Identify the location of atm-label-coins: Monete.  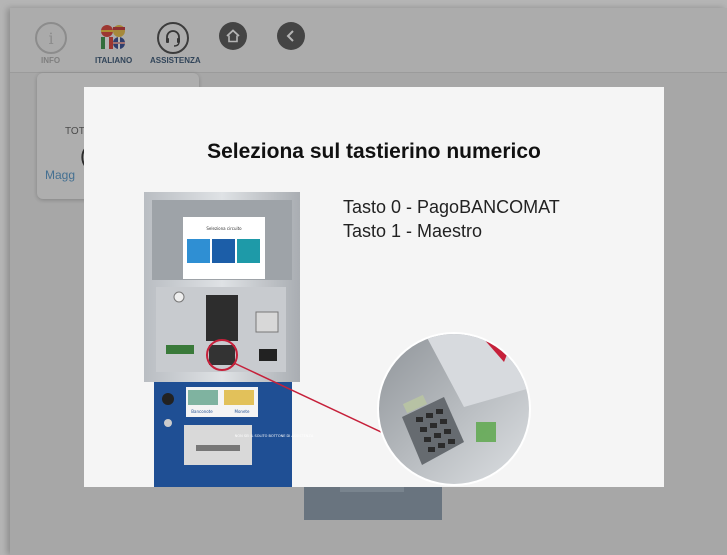
(242, 411).